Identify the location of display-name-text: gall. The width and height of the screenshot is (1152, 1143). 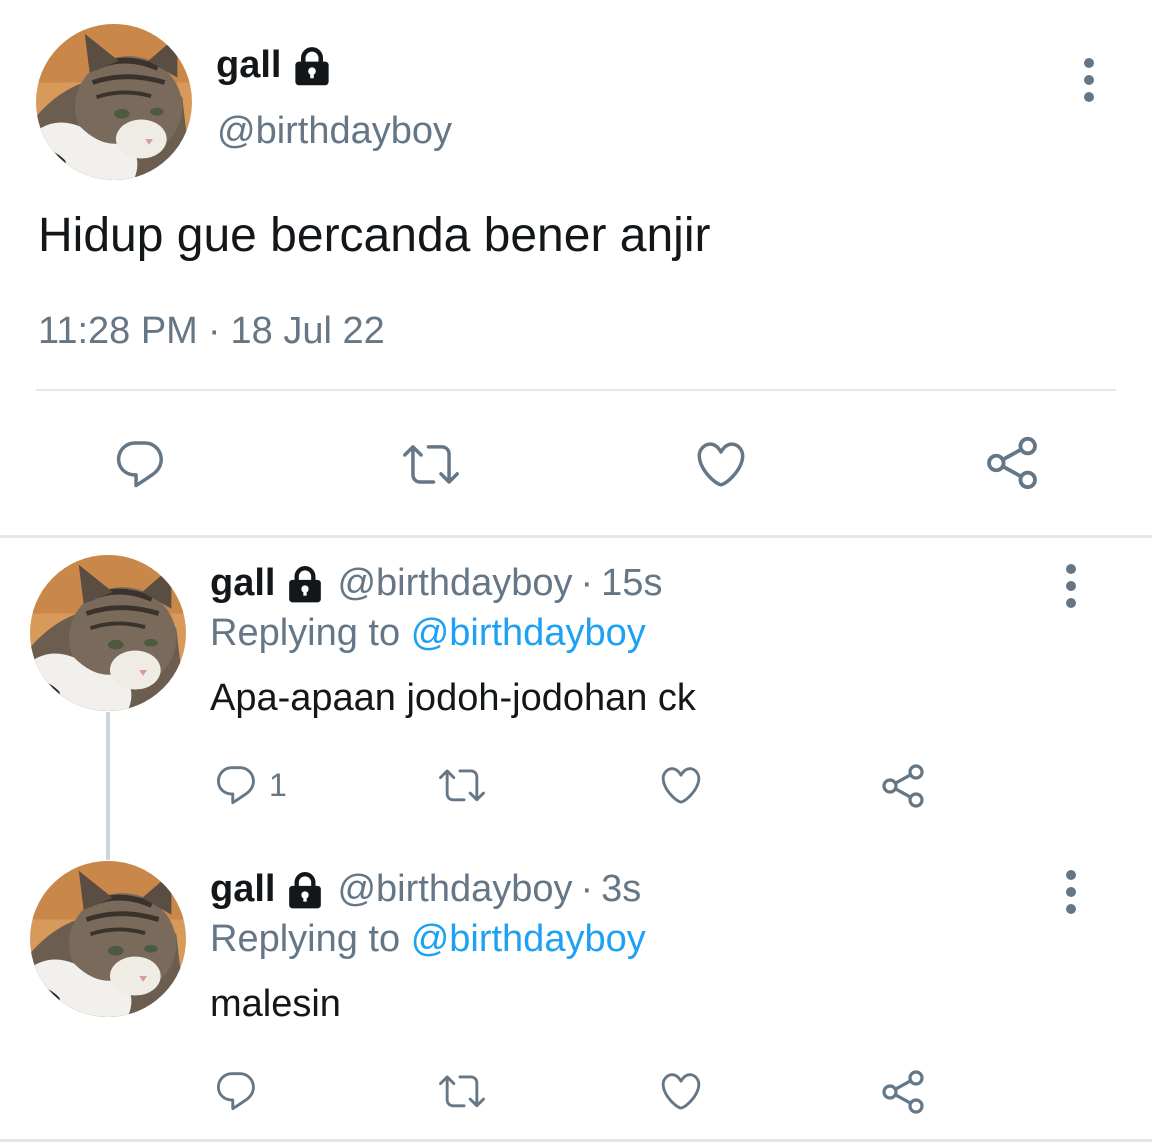
(249, 65).